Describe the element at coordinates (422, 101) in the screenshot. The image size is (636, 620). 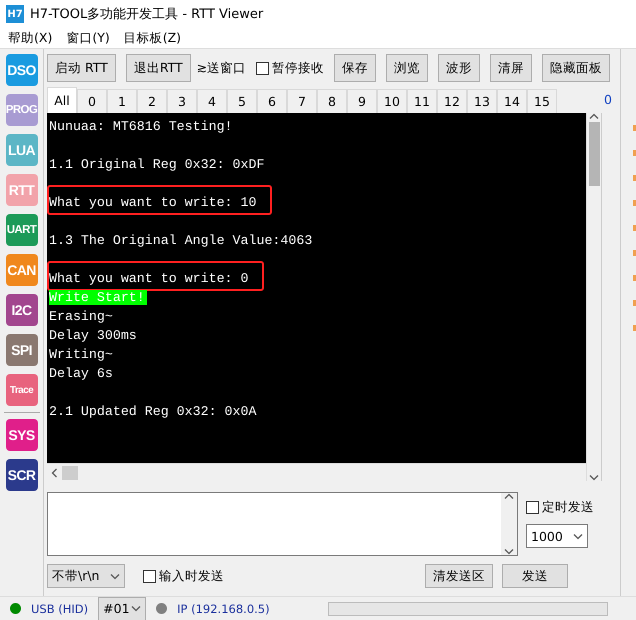
I see `channel-tab: 11` at that location.